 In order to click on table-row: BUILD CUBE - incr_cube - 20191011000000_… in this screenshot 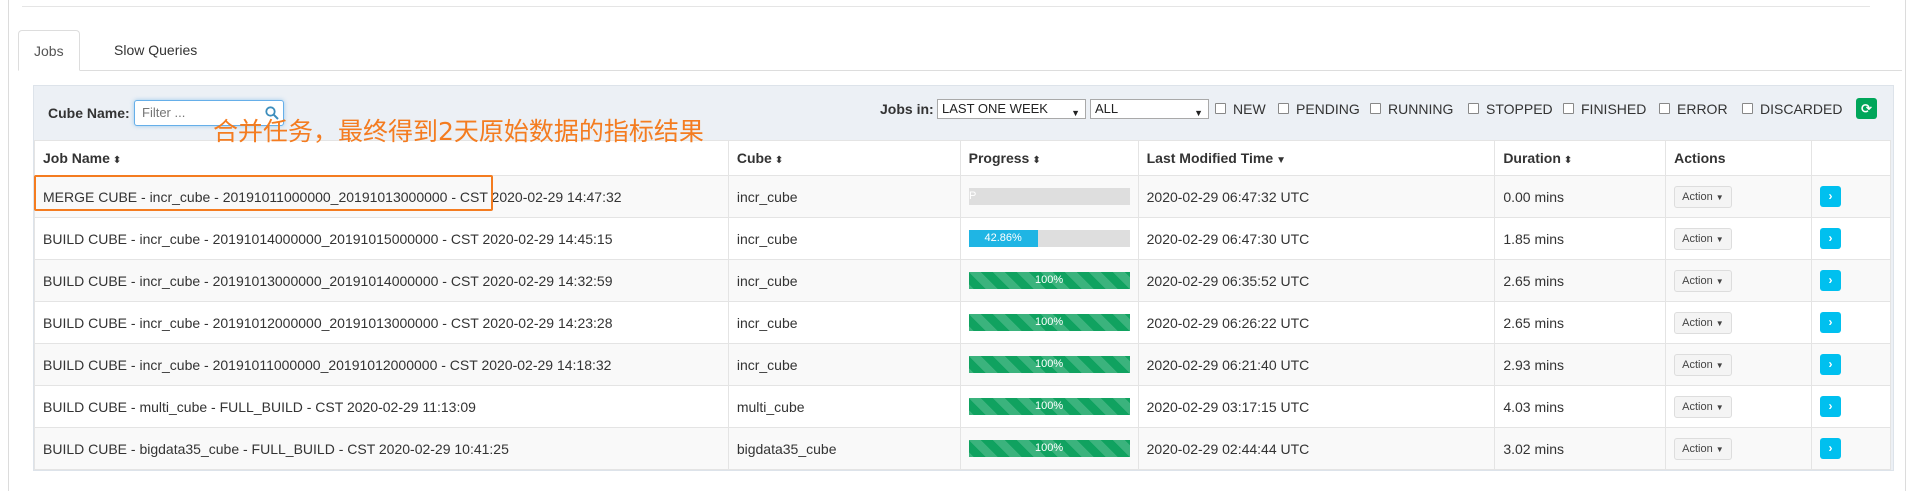, I will do `click(962, 364)`.